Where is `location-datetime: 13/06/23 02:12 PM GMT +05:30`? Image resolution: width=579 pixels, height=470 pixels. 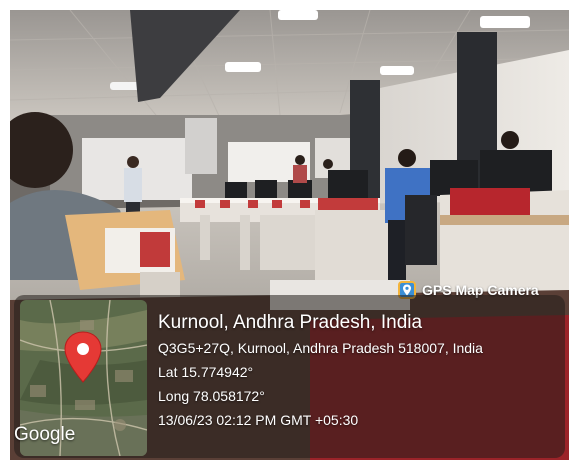
location-datetime: 13/06/23 02:12 PM GMT +05:30 is located at coordinates (258, 420).